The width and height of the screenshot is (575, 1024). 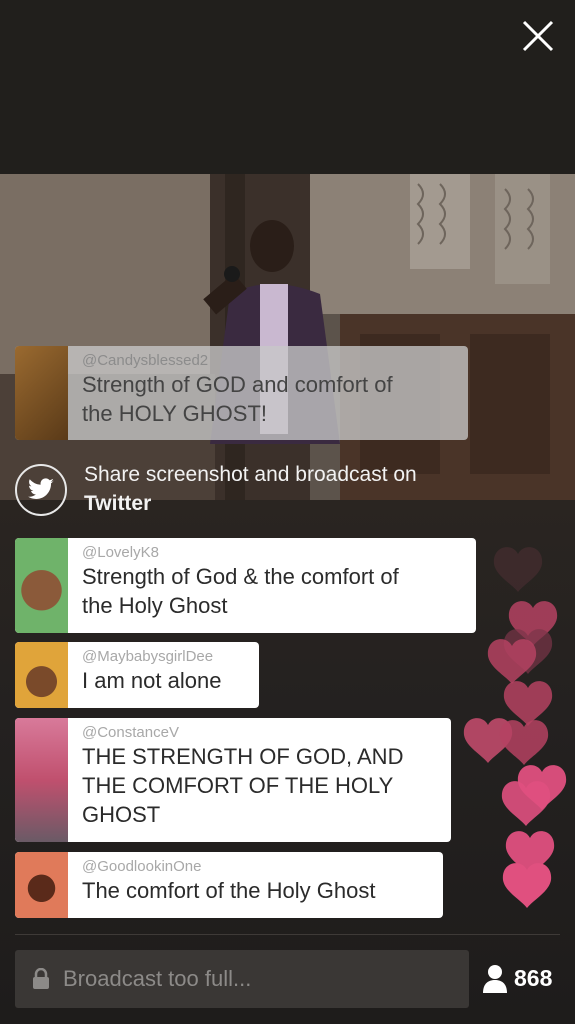 I want to click on comment-message: I am not alone, so click(x=152, y=680).